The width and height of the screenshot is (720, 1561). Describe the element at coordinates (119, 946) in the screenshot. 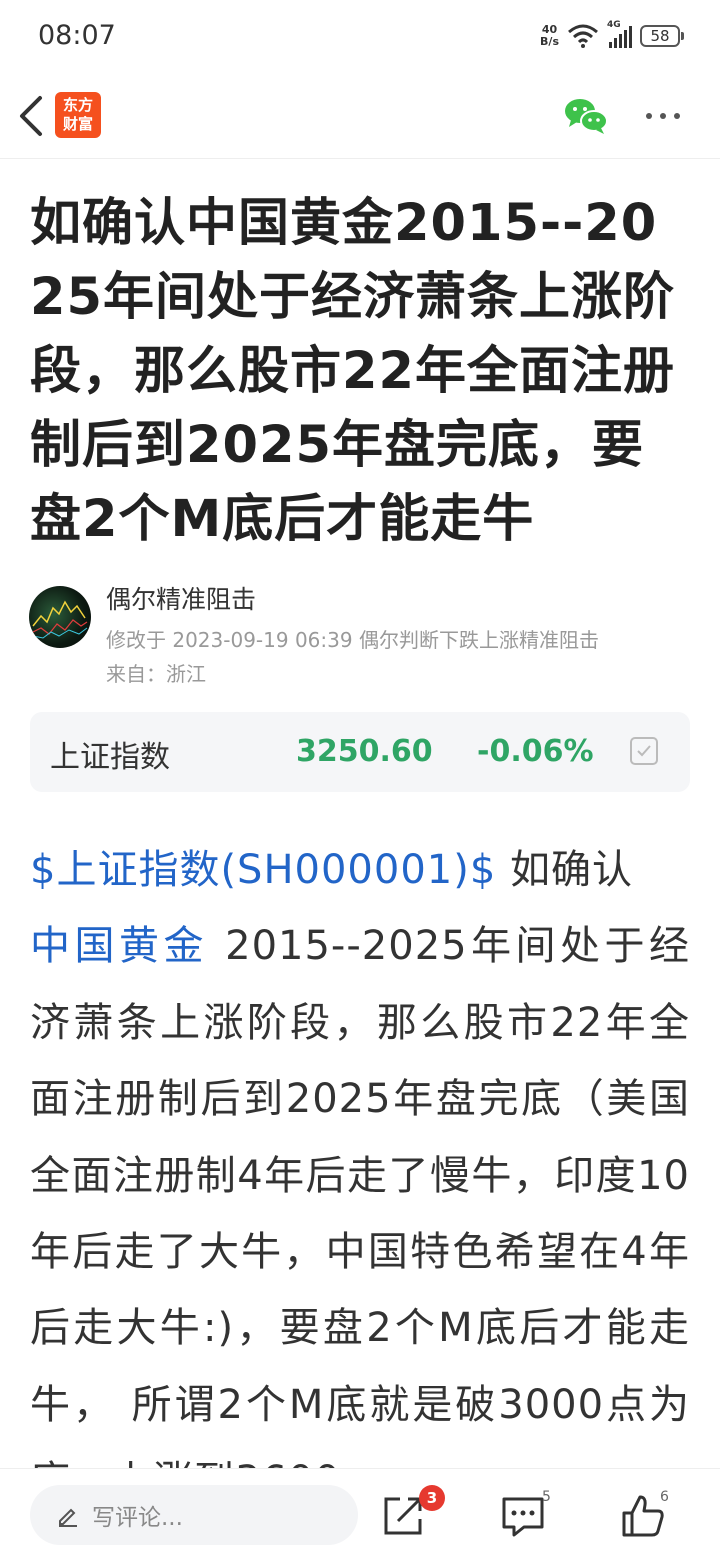

I see `stock-link-china-gold: 中国黄金` at that location.